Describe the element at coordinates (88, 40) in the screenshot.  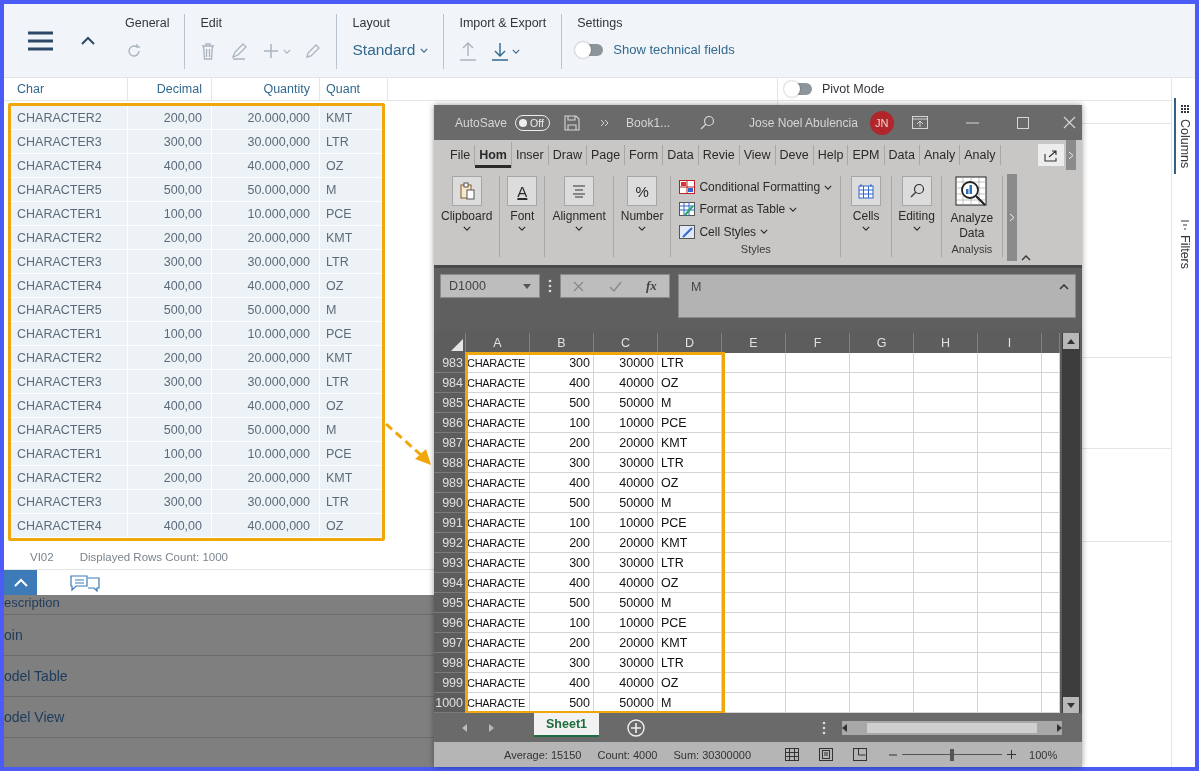
I see `collapse-icon` at that location.